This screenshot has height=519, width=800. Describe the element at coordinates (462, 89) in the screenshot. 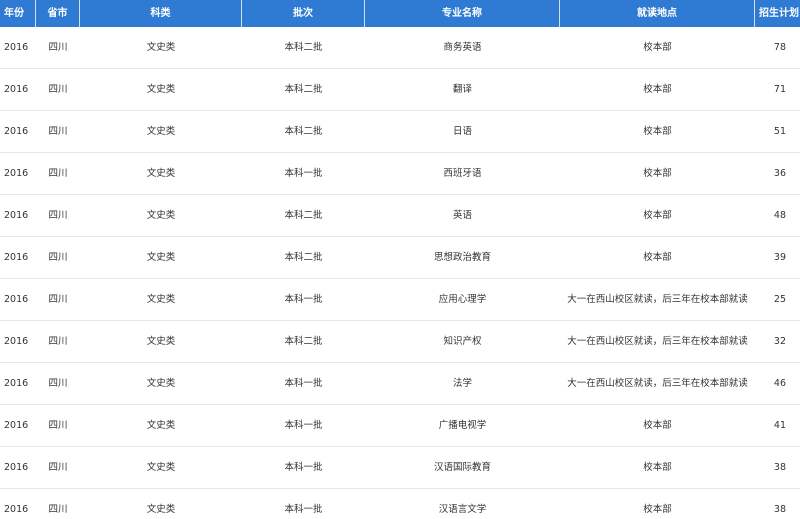

I see `cell-major: 翻译` at that location.